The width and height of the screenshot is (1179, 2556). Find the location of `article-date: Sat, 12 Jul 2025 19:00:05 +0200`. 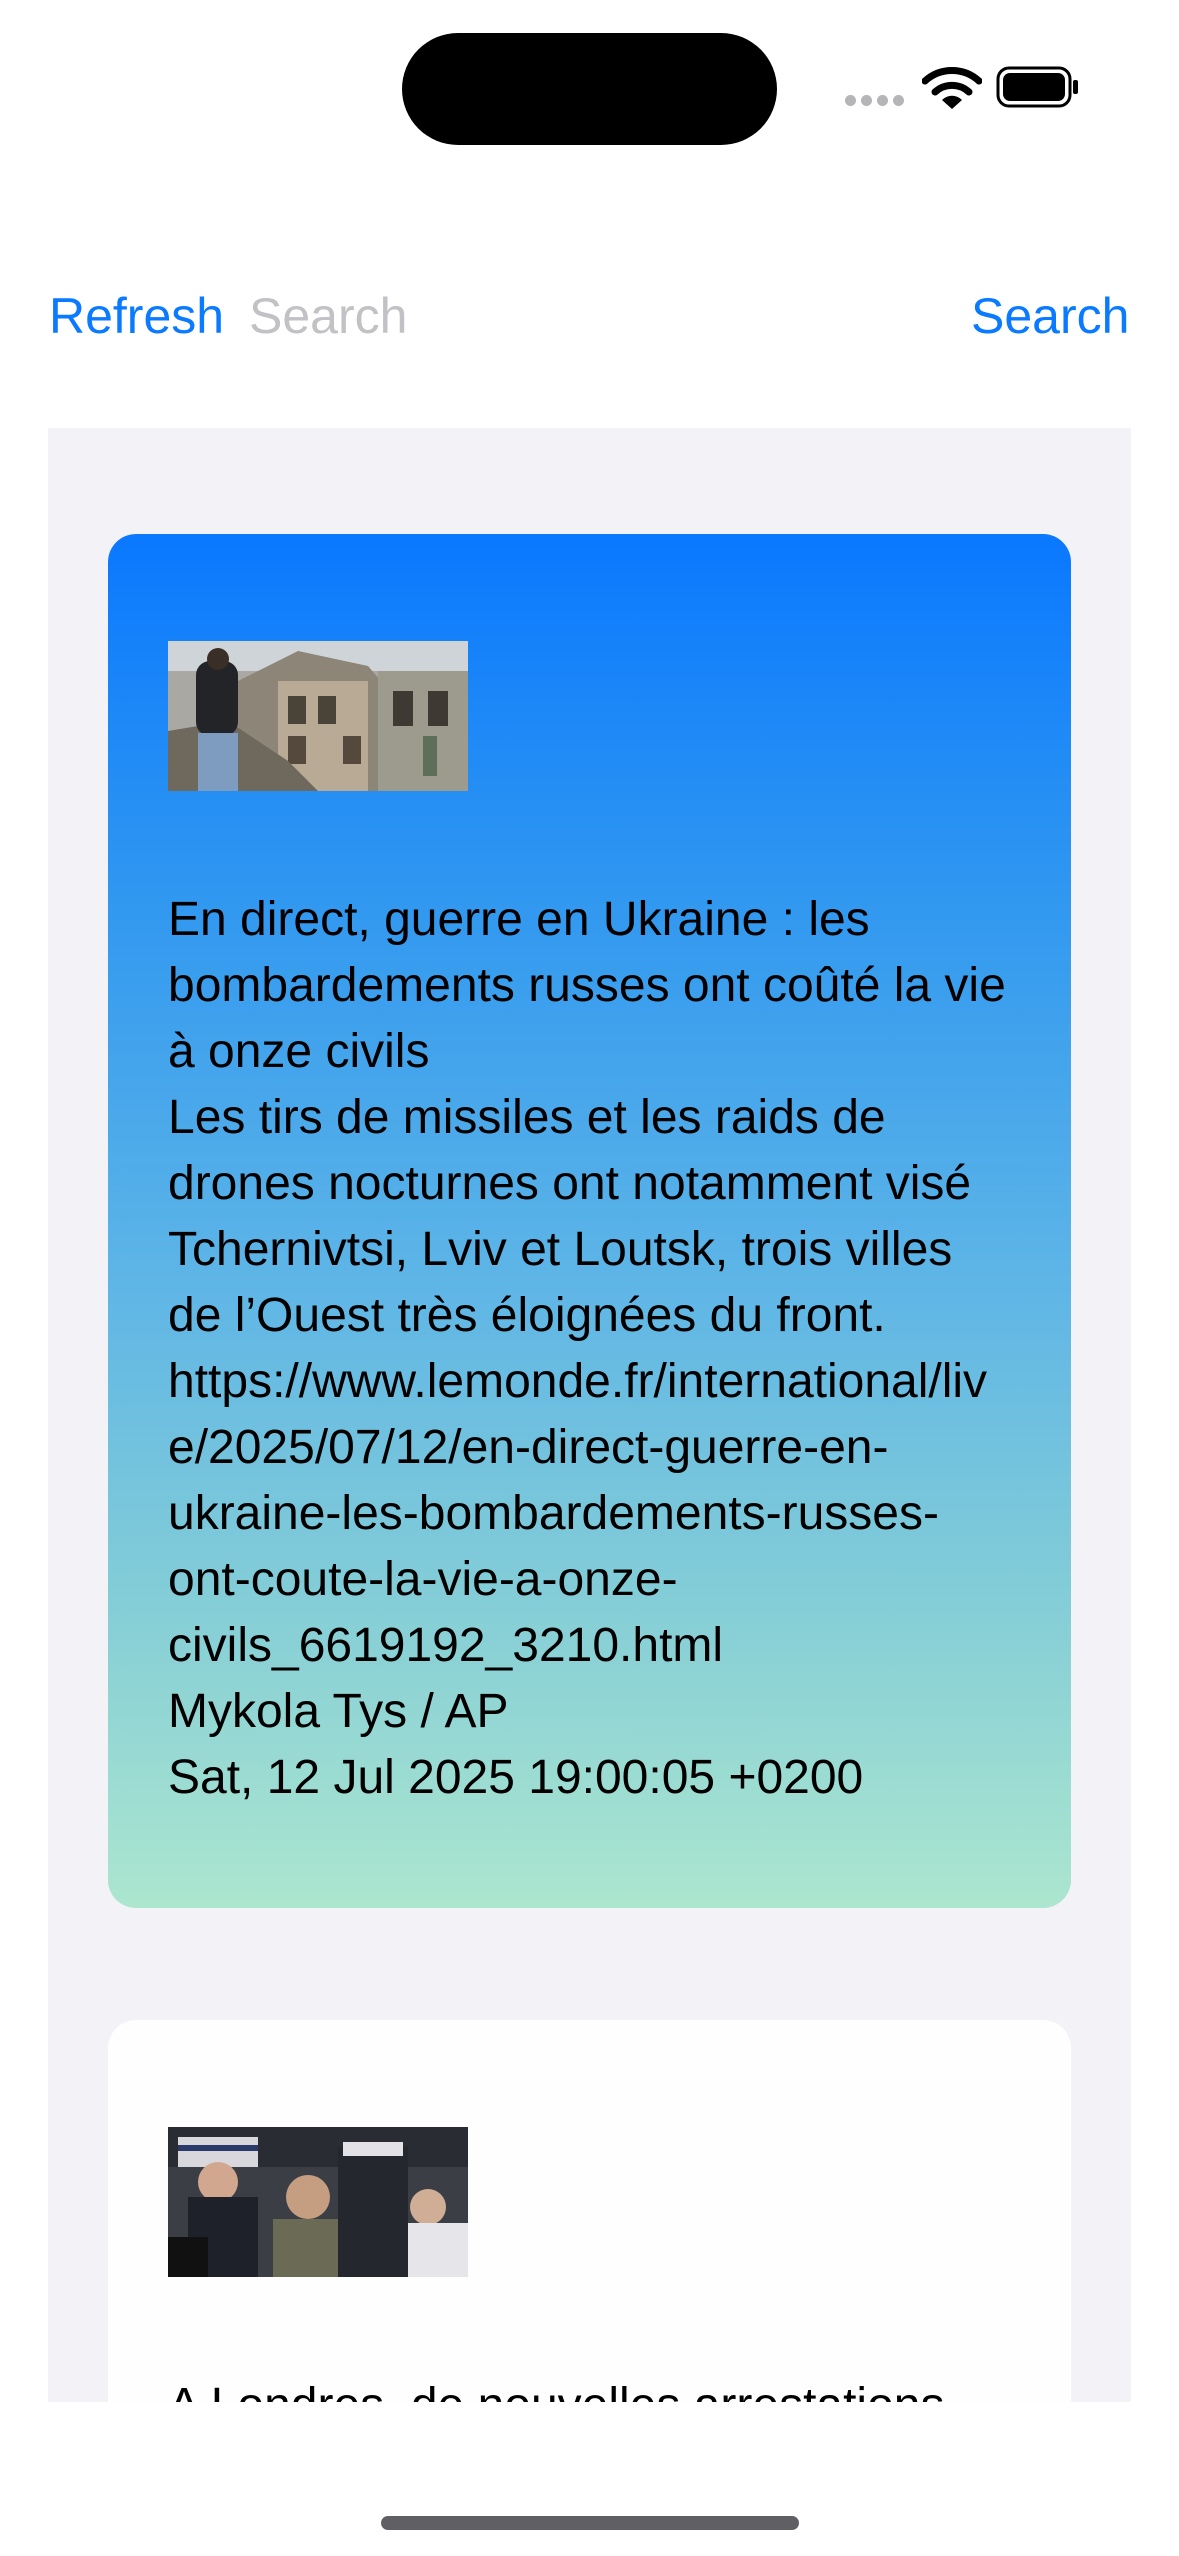

article-date: Sat, 12 Jul 2025 19:00:05 +0200 is located at coordinates (516, 1777).